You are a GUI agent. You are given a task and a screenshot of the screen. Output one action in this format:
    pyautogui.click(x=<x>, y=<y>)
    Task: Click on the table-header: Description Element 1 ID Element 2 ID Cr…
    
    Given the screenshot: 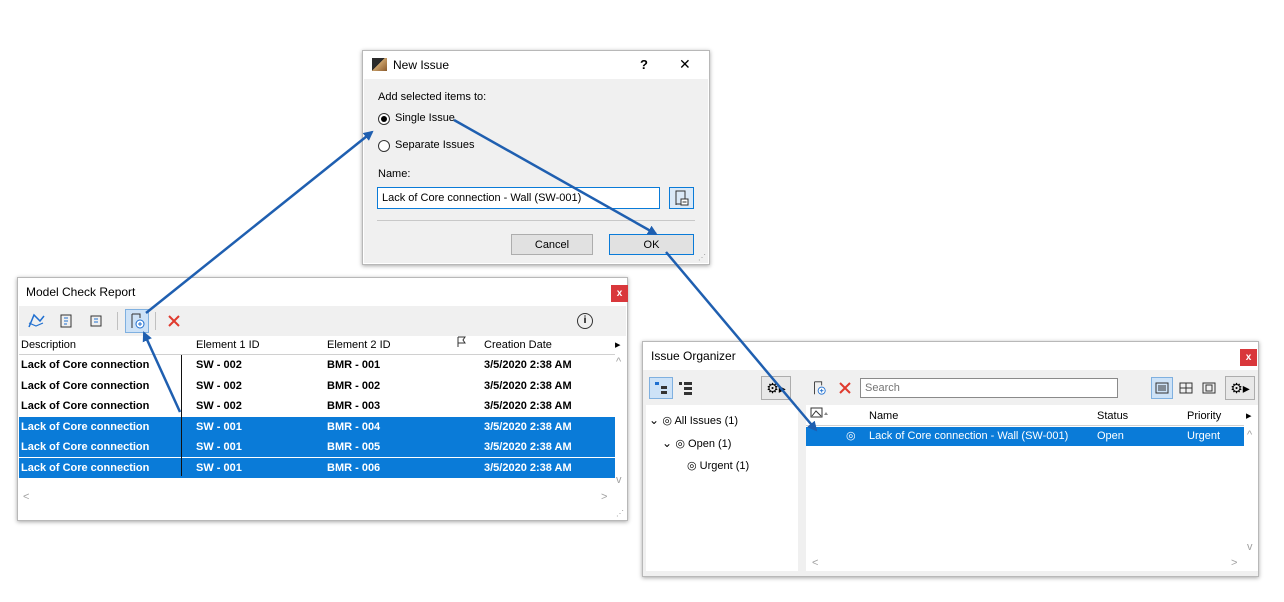 What is the action you would take?
    pyautogui.click(x=320, y=345)
    